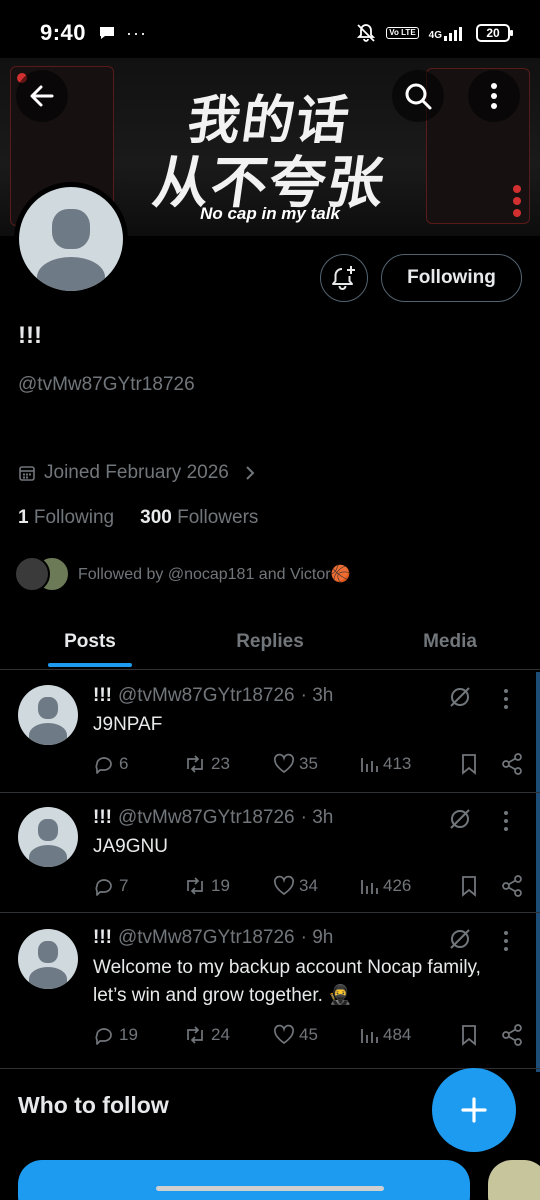  Describe the element at coordinates (138, 886) in the screenshot. I see `reply-button: 7` at that location.